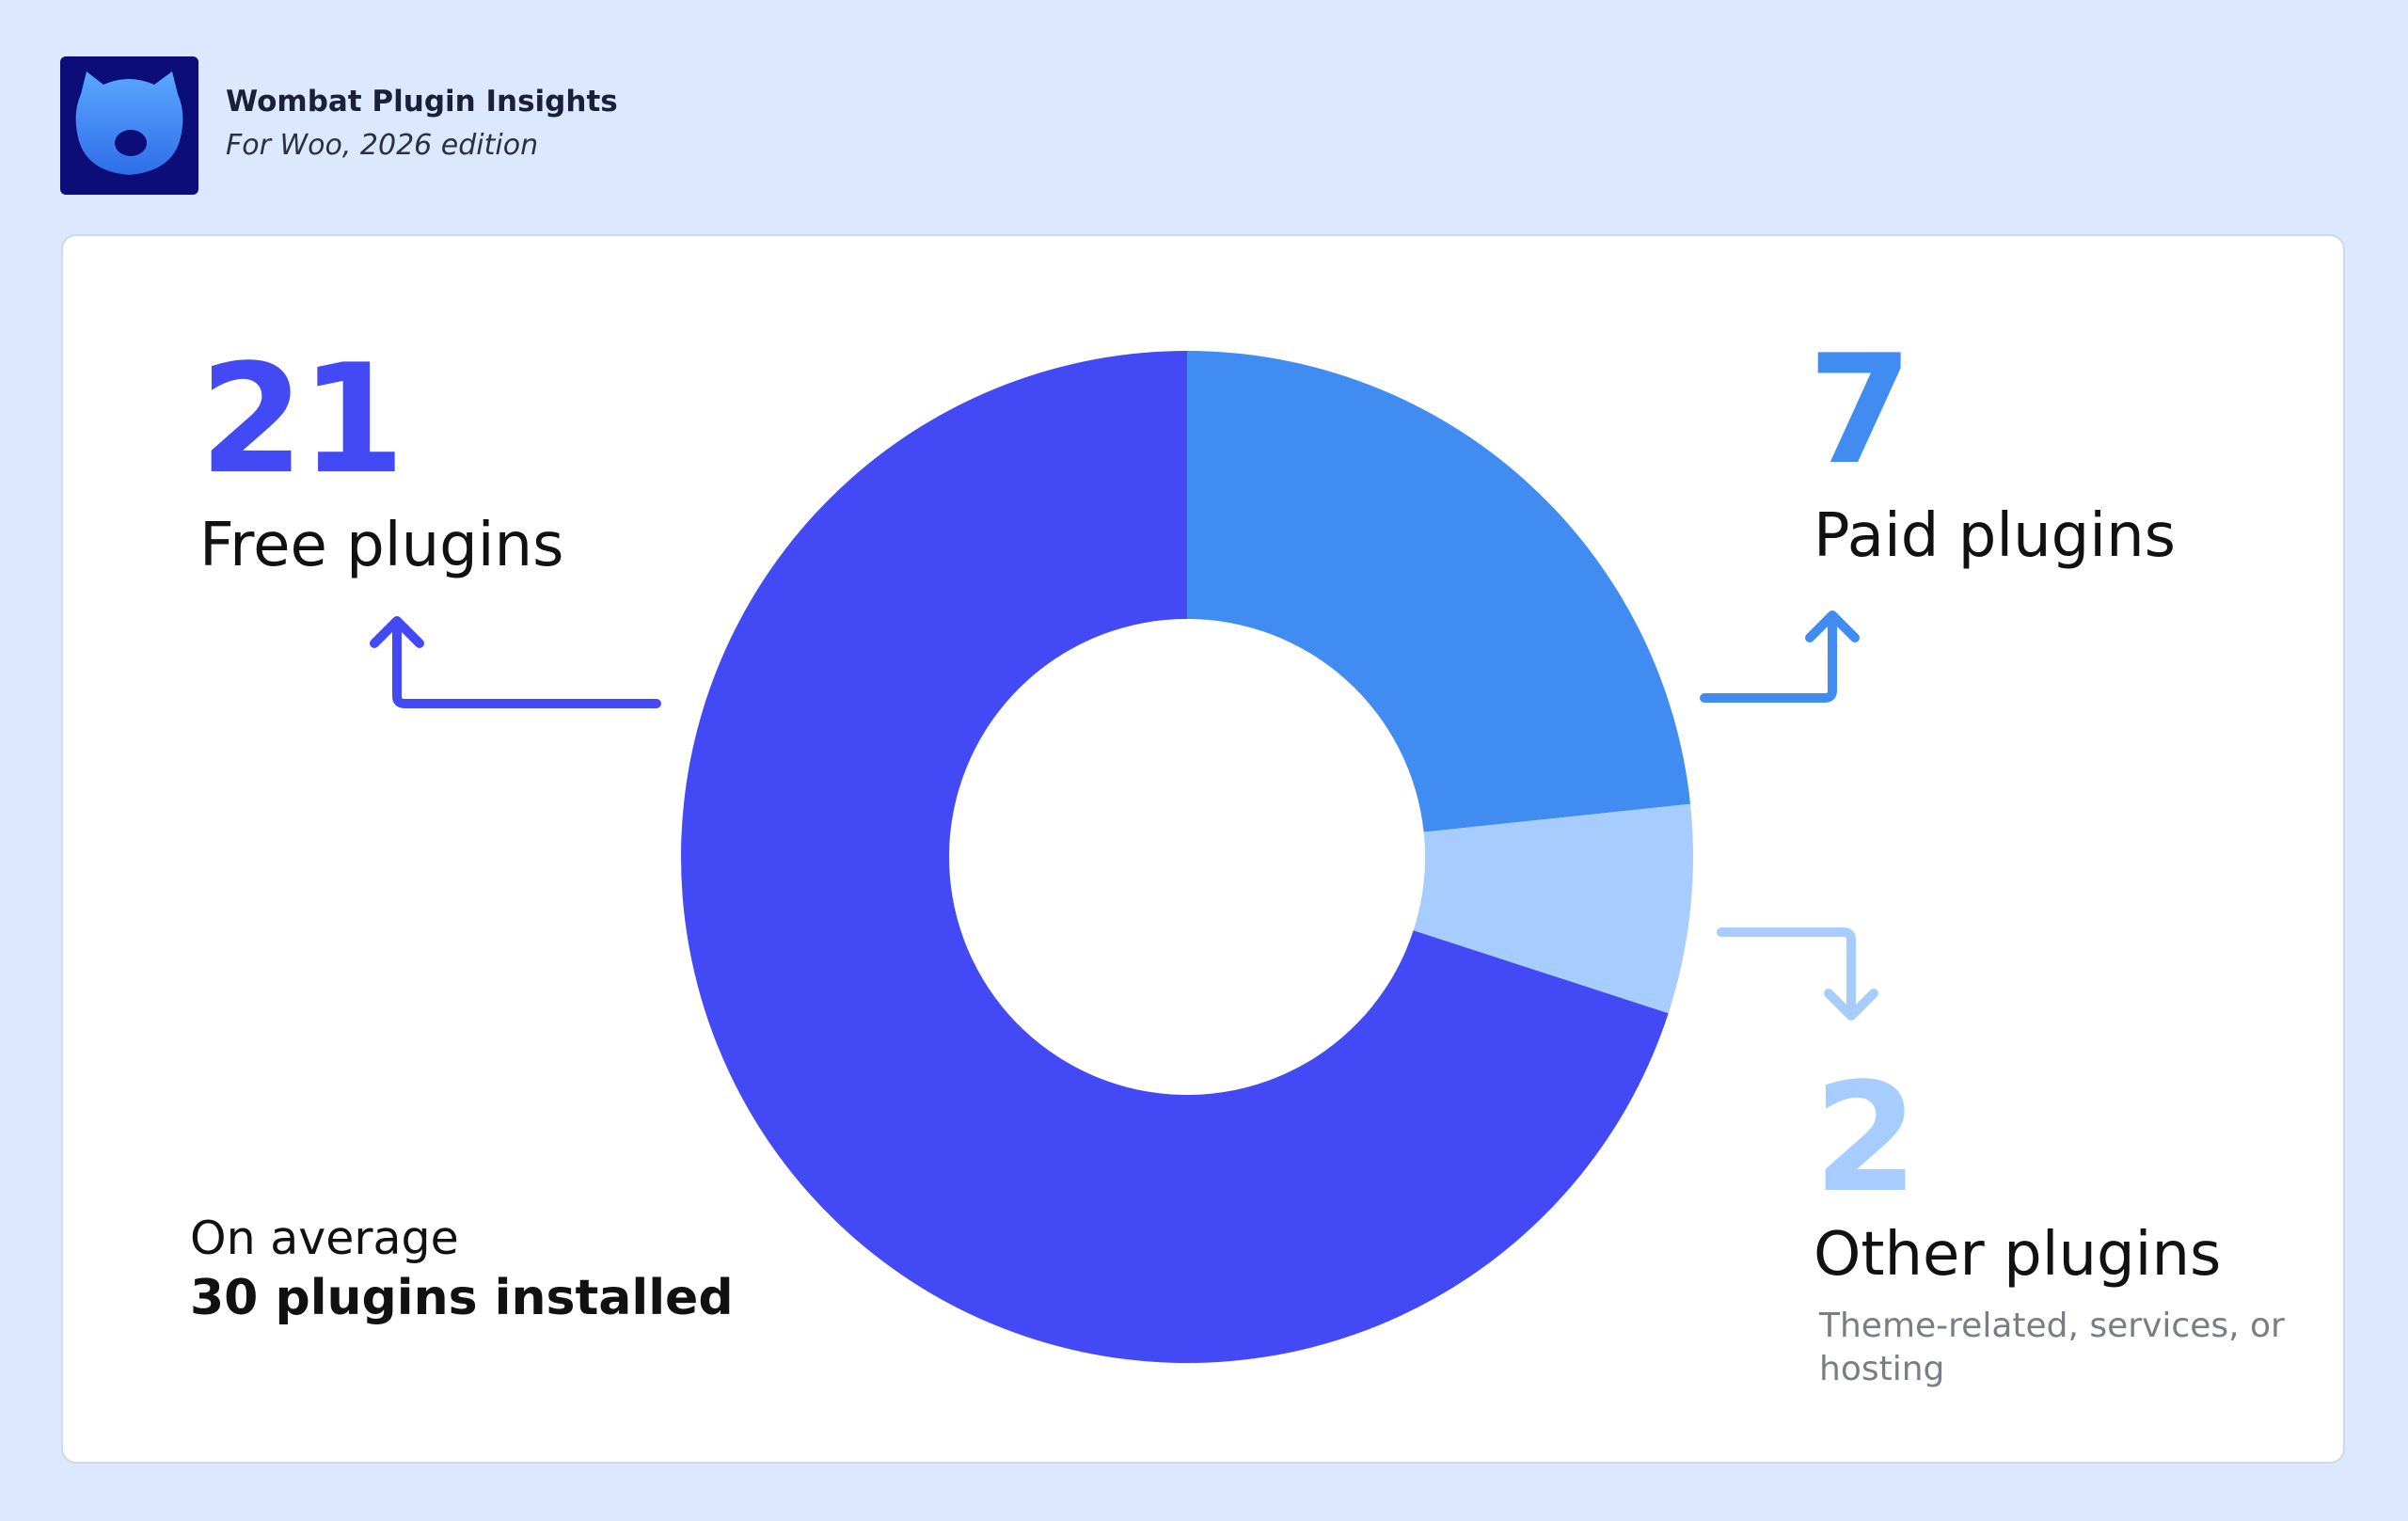 This screenshot has height=1521, width=2408. What do you see at coordinates (2052, 1347) in the screenshot?
I see `other-note: Theme-related, services, or hosting` at bounding box center [2052, 1347].